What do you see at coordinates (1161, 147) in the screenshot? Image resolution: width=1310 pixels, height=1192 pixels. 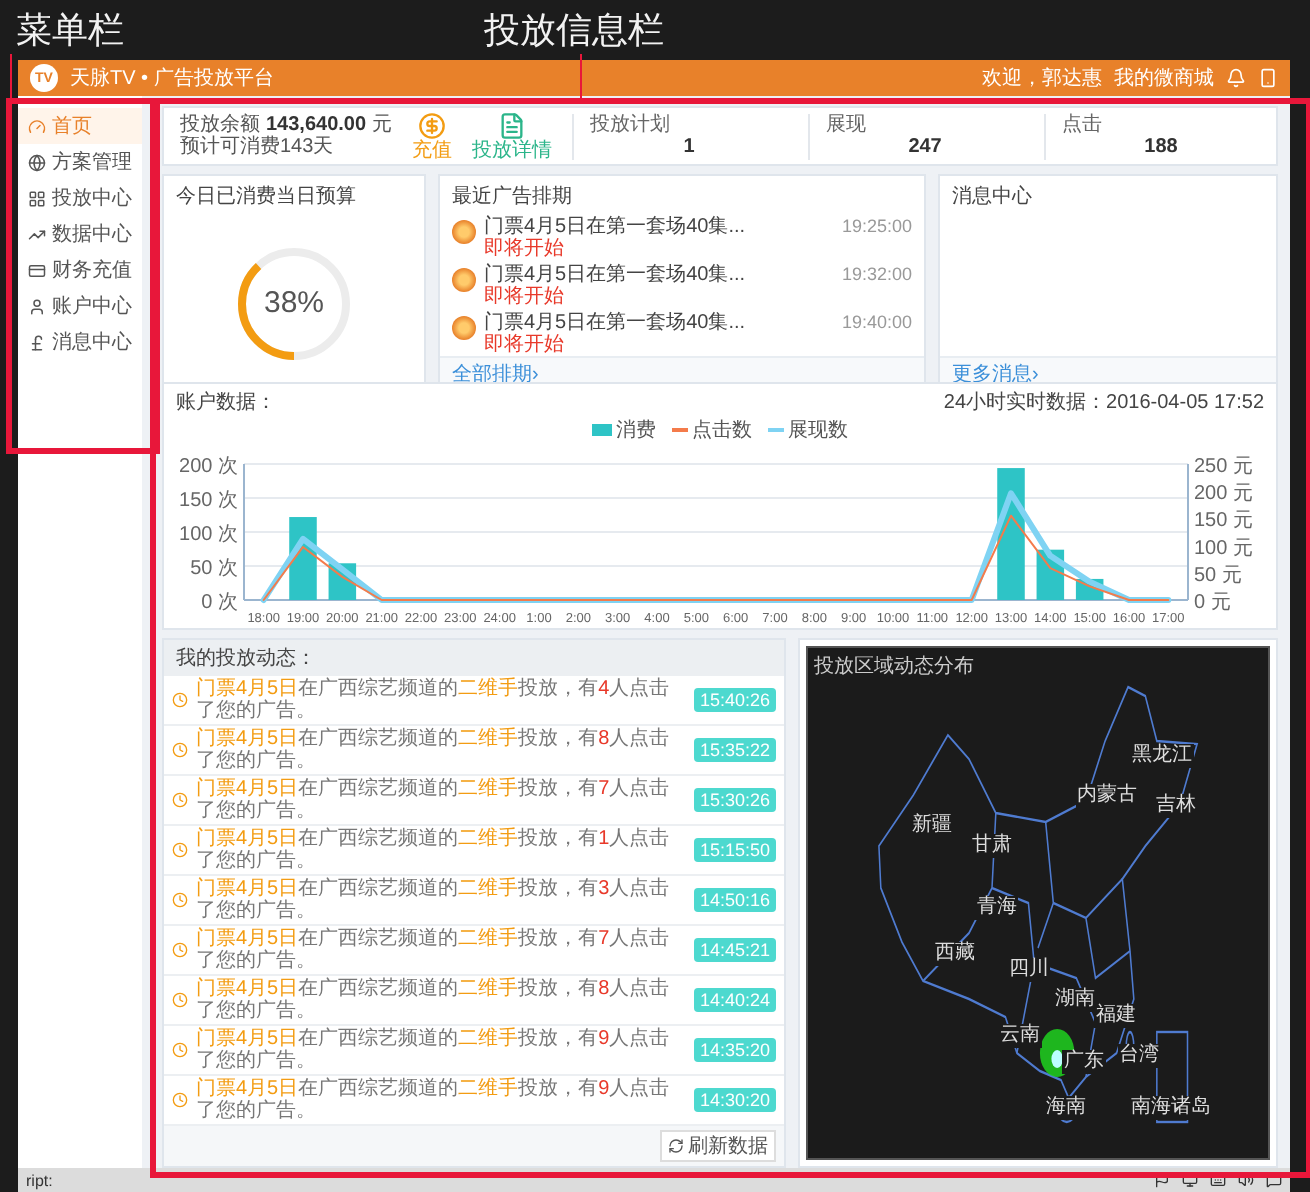 I see `stat-value: 188` at bounding box center [1161, 147].